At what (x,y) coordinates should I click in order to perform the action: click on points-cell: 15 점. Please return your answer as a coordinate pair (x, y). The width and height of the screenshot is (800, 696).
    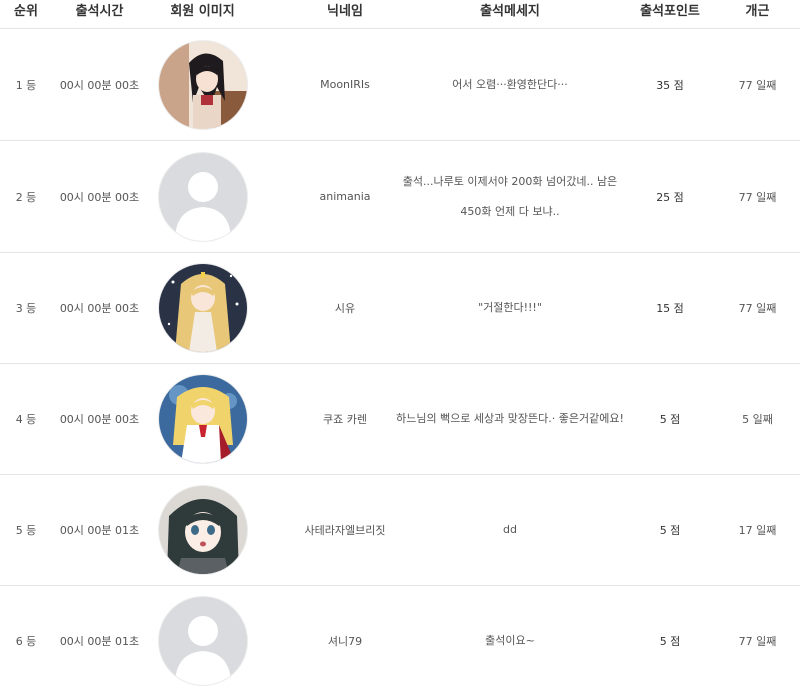
    Looking at the image, I should click on (670, 307).